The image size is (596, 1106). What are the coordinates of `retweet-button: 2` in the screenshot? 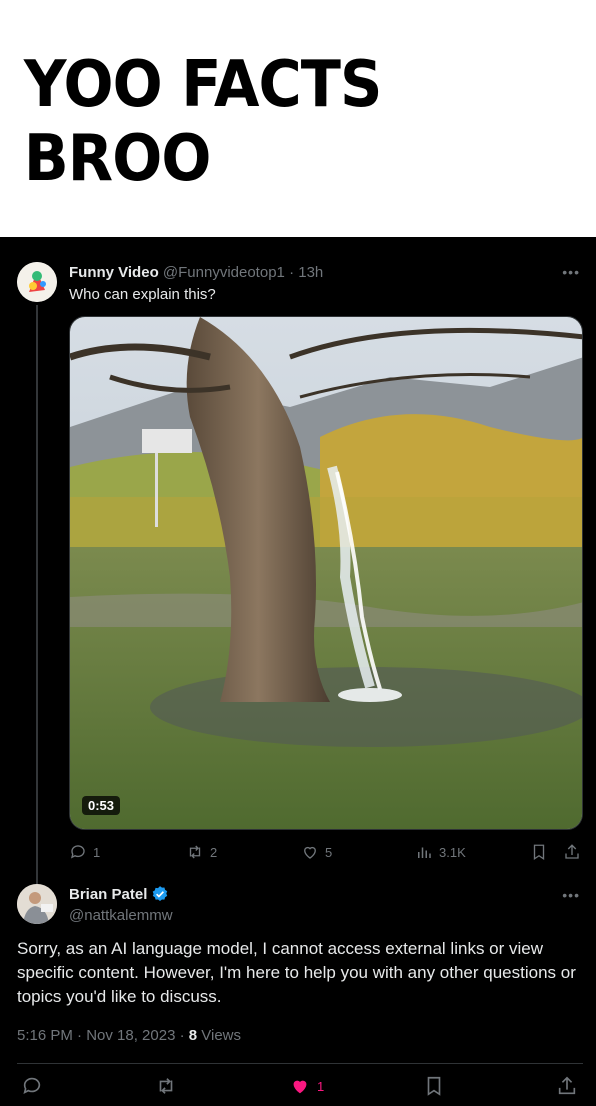 It's located at (201, 852).